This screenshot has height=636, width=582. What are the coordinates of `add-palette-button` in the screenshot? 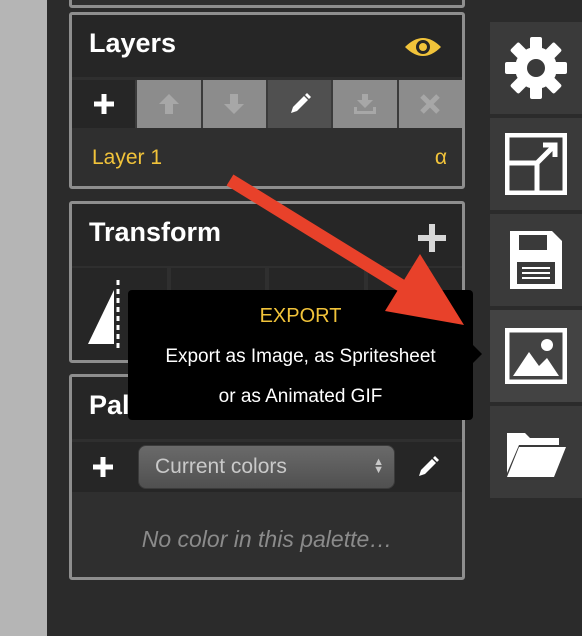 It's located at (103, 469).